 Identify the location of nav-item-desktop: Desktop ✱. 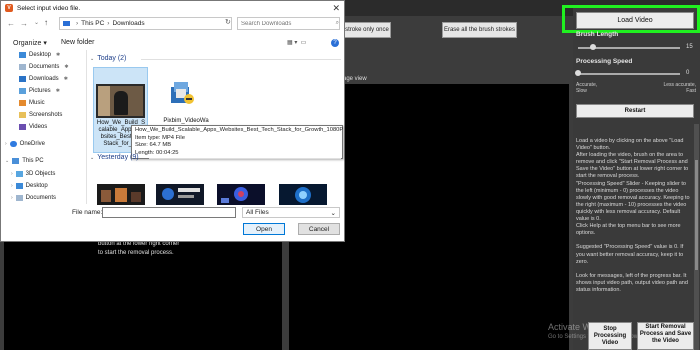
(39, 55).